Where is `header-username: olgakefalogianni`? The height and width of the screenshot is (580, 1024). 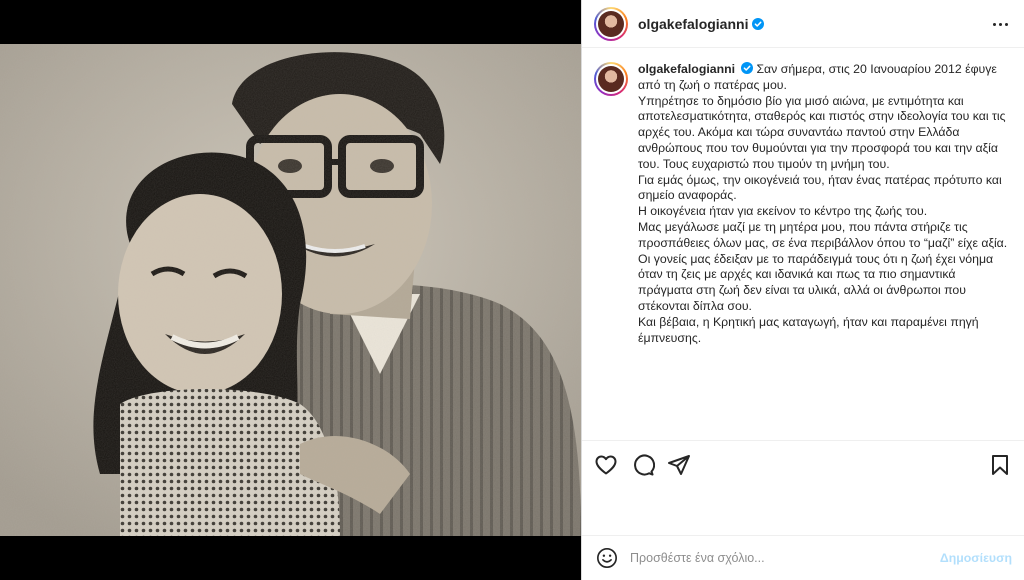
header-username: olgakefalogianni is located at coordinates (701, 24).